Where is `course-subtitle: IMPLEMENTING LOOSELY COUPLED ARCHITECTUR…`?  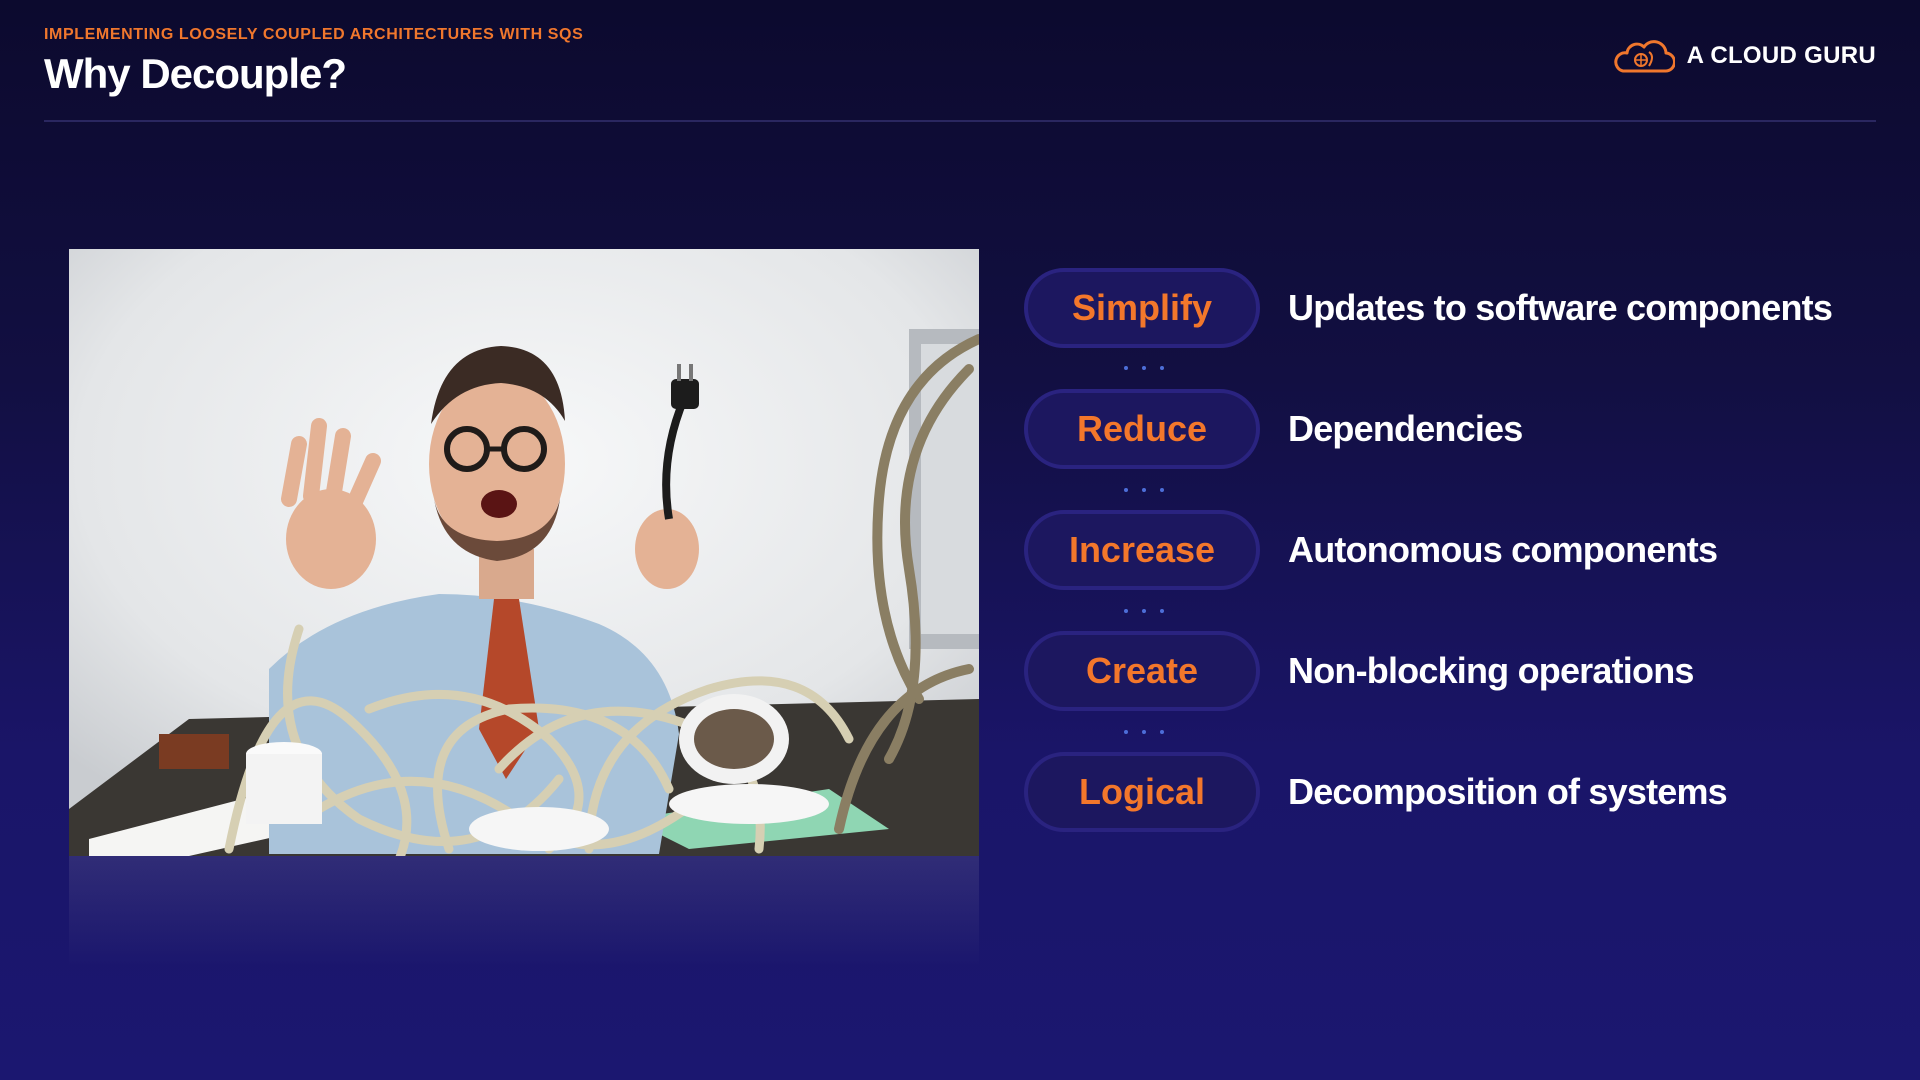 course-subtitle: IMPLEMENTING LOOSELY COUPLED ARCHITECTUR… is located at coordinates (314, 34).